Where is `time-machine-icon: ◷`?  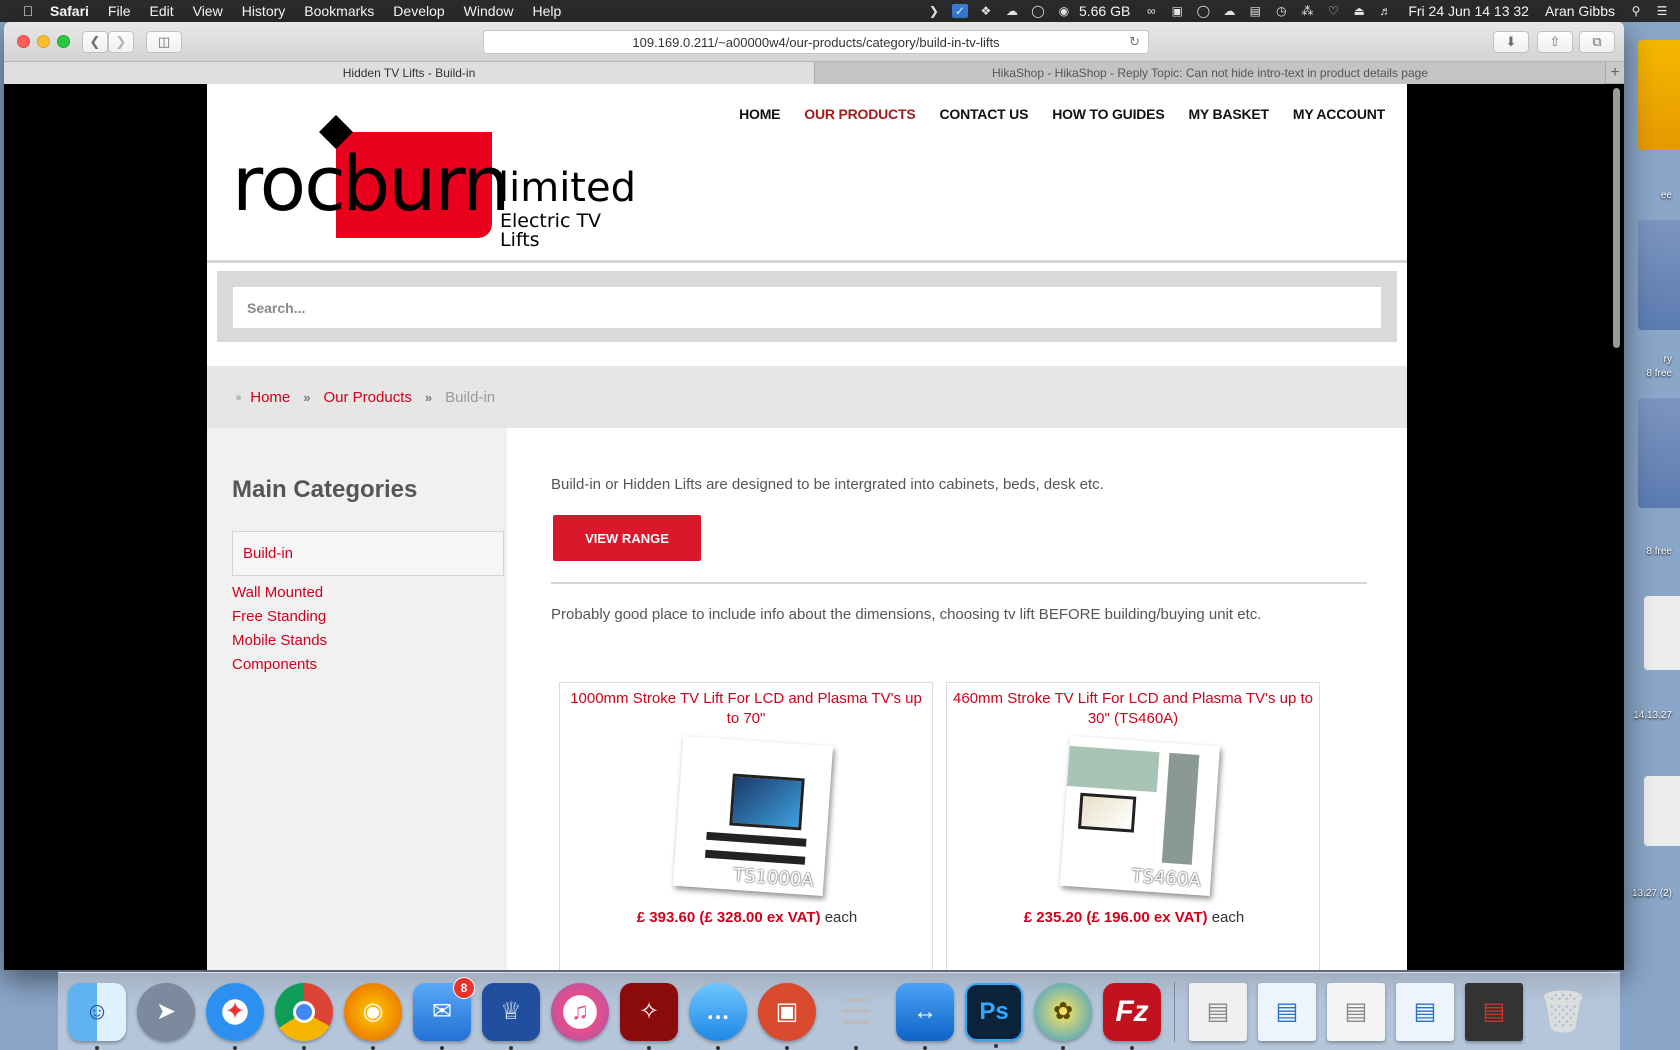
time-machine-icon: ◷ is located at coordinates (1281, 11).